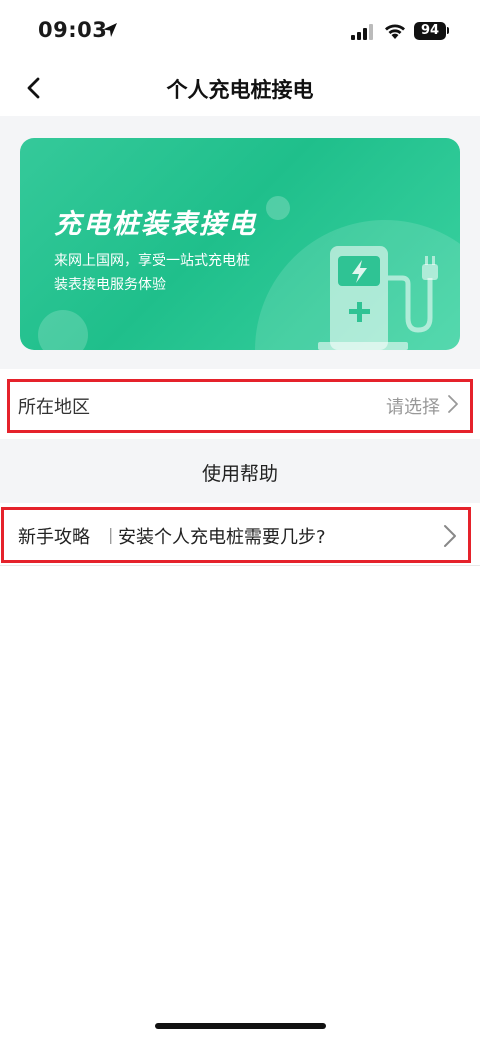 The height and width of the screenshot is (1039, 480). I want to click on status-time: 09:03, so click(73, 30).